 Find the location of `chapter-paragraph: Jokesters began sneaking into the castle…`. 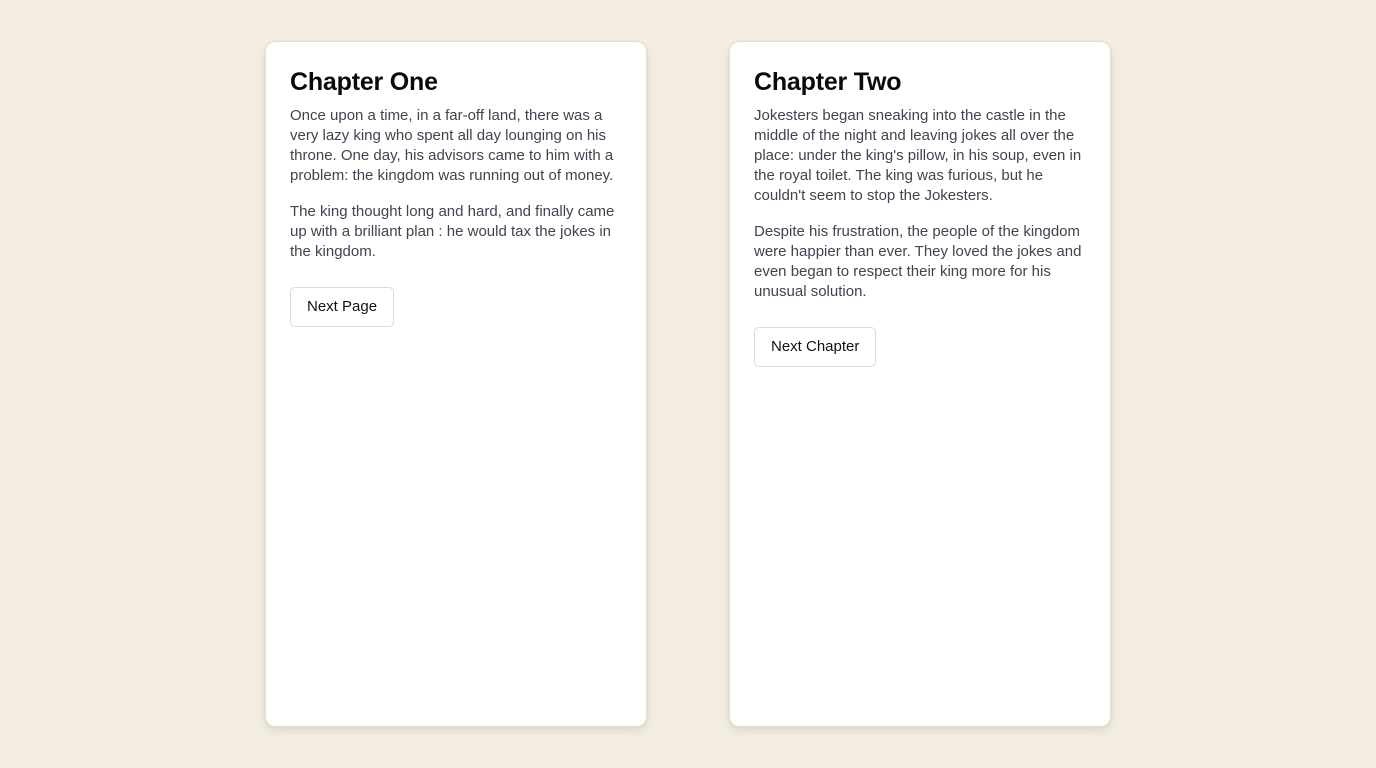

chapter-paragraph: Jokesters began sneaking into the castle… is located at coordinates (918, 155).